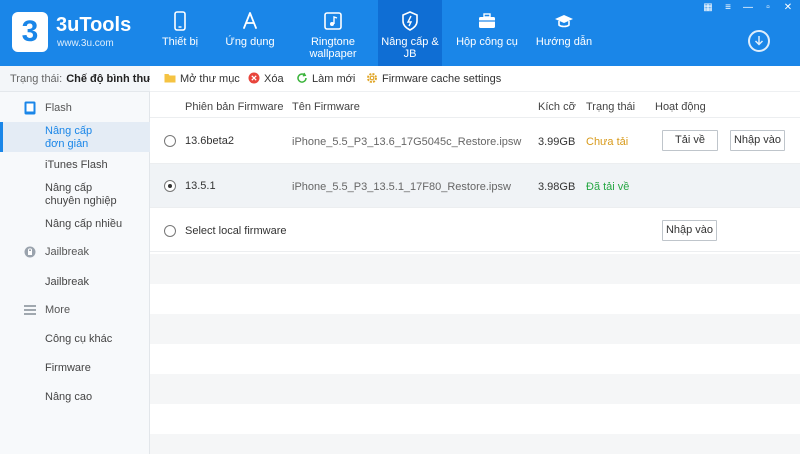 Image resolution: width=800 pixels, height=454 pixels. I want to click on nav-nang-cap-jb: Nâng cấp & JB, so click(410, 33).